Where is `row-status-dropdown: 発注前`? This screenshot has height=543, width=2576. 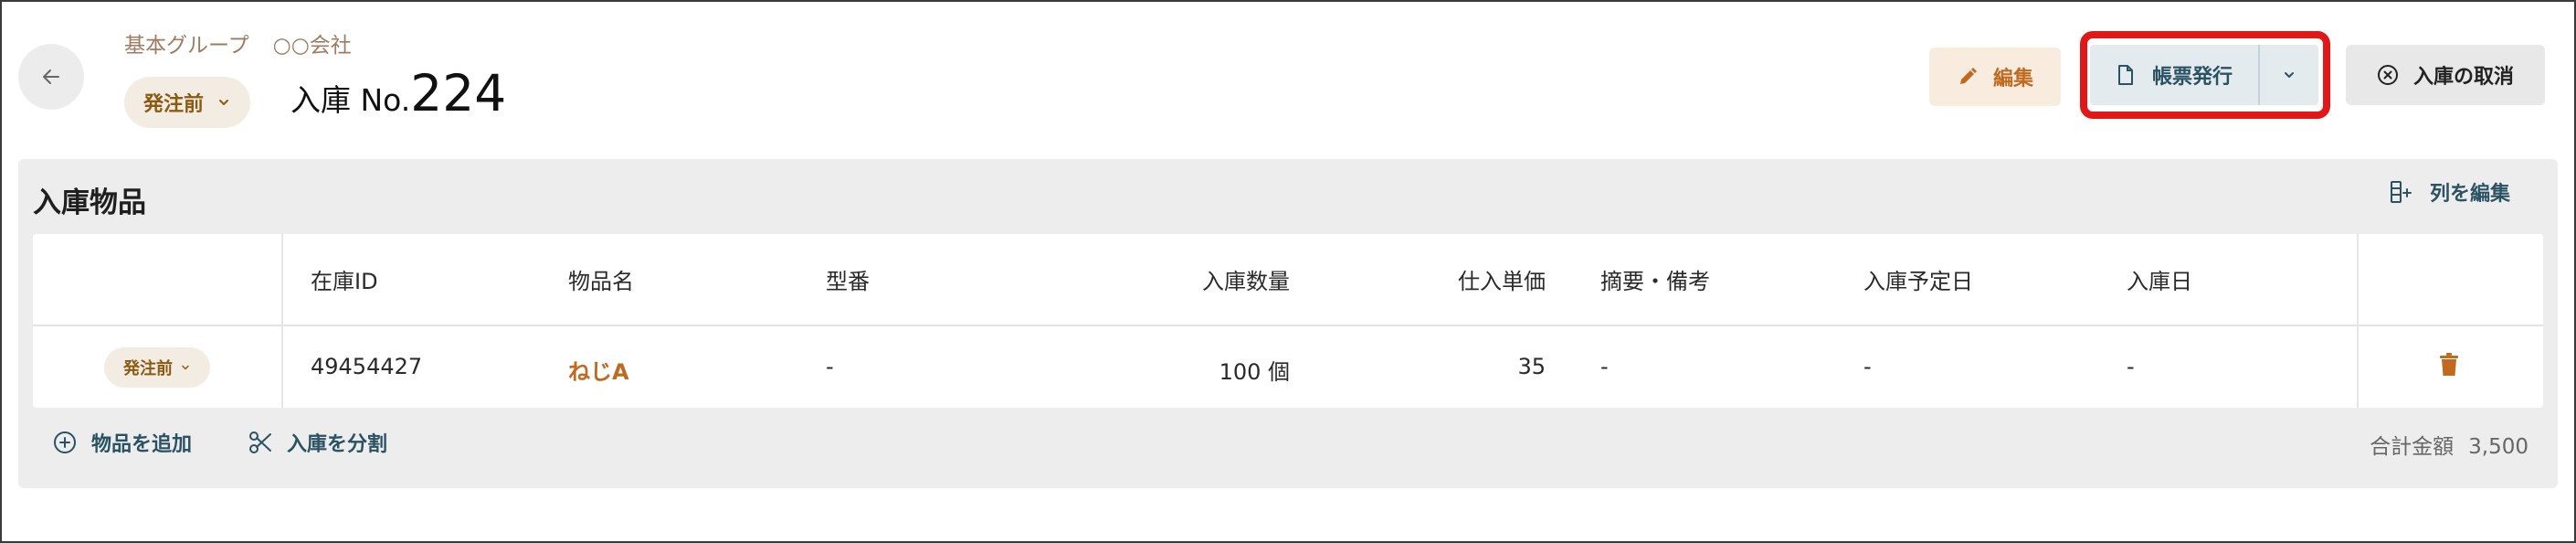
row-status-dropdown: 発注前 is located at coordinates (157, 368).